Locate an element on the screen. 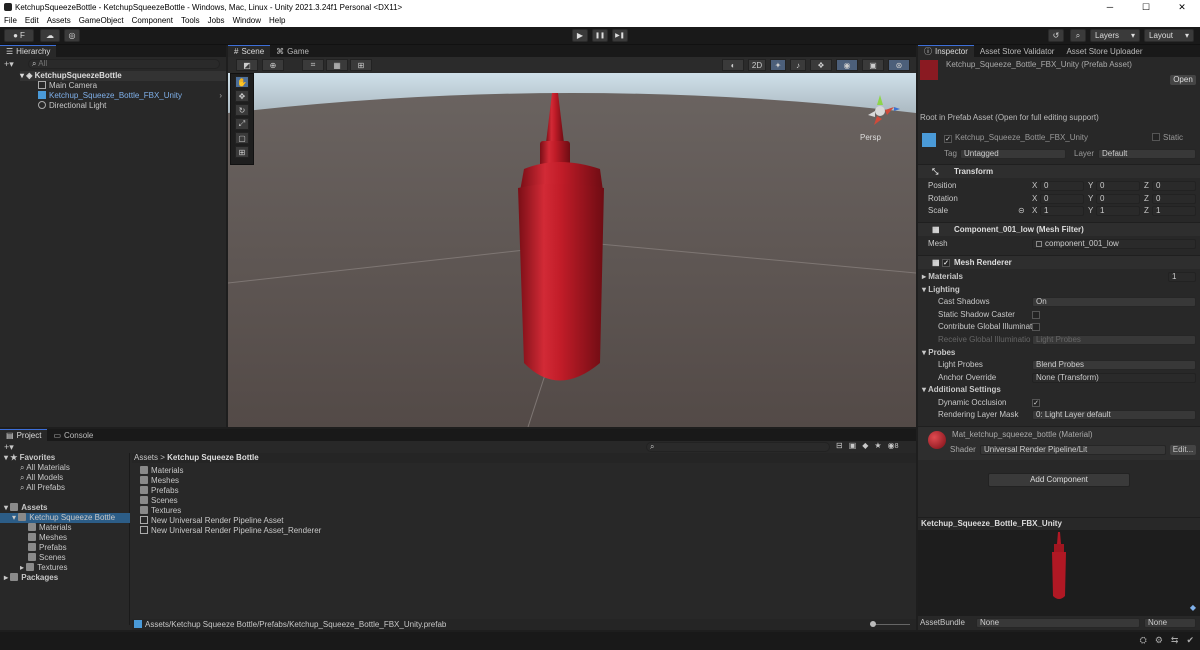 The width and height of the screenshot is (1200, 650). tree-item-materials: Materials is located at coordinates (49, 528).